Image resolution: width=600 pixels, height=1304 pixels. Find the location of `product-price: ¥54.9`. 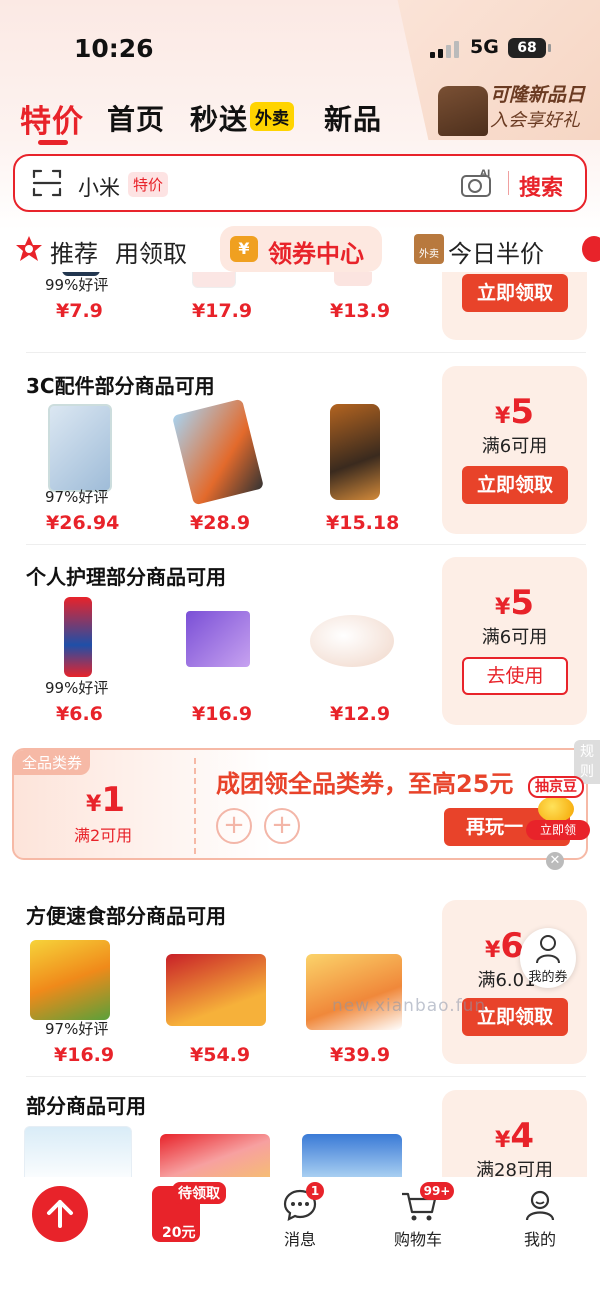

product-price: ¥54.9 is located at coordinates (220, 1055).